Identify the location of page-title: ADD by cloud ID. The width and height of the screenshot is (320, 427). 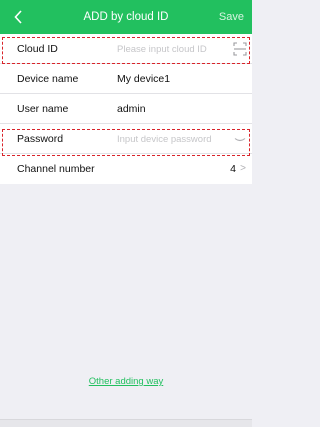
(126, 17).